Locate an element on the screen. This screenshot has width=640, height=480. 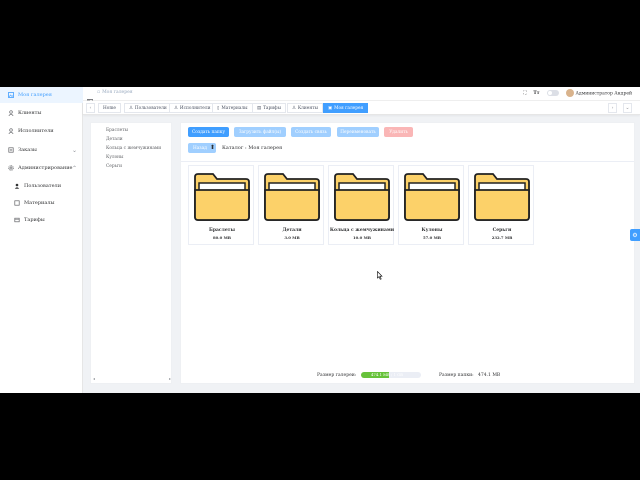
breadcrumb: ▫ Моя галерея is located at coordinates (115, 92).